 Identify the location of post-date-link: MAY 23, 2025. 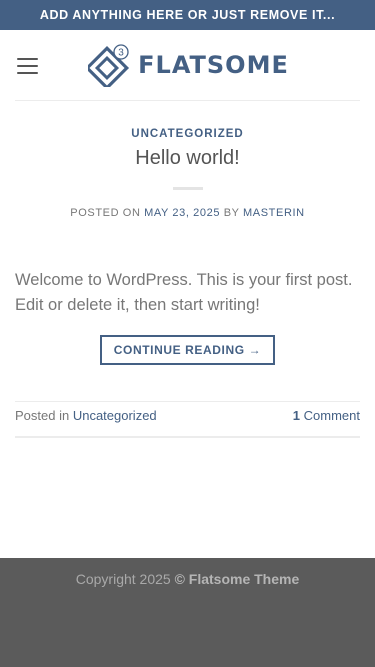
(182, 213).